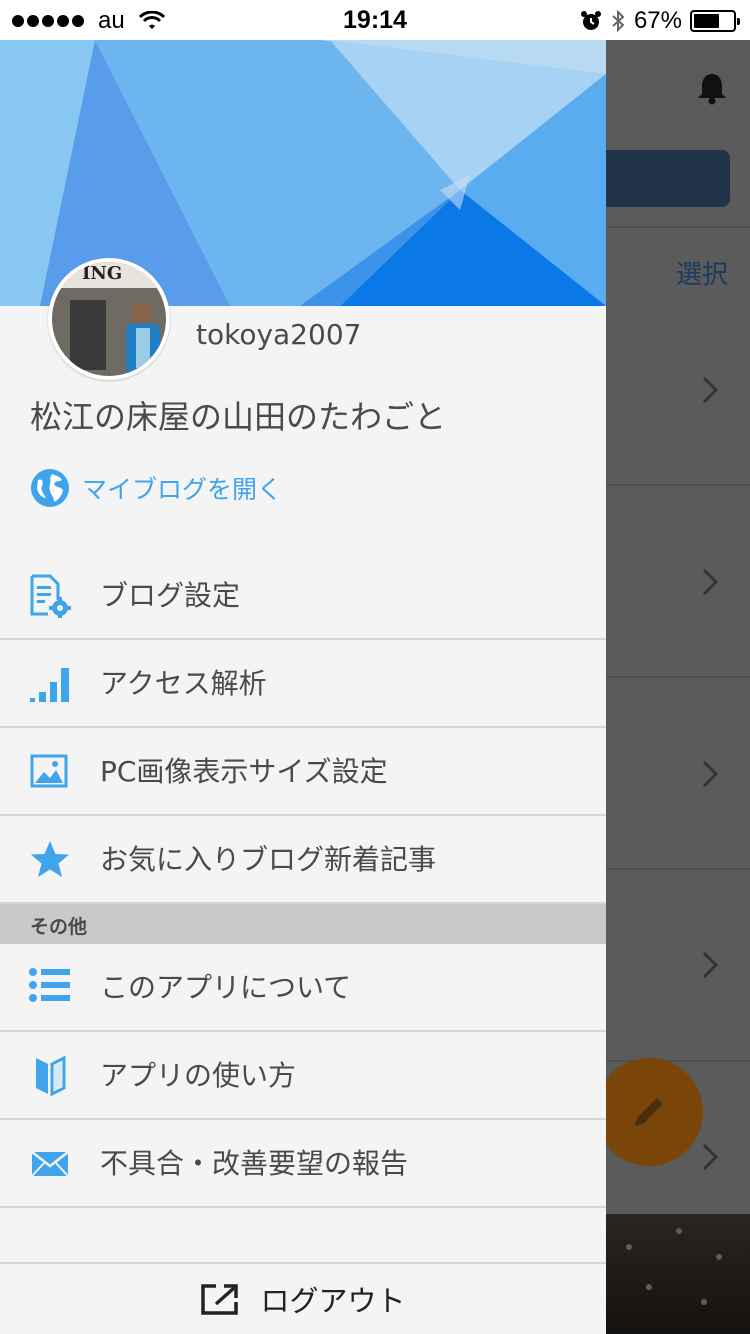  What do you see at coordinates (707, 21) in the screenshot?
I see `battery-fill` at bounding box center [707, 21].